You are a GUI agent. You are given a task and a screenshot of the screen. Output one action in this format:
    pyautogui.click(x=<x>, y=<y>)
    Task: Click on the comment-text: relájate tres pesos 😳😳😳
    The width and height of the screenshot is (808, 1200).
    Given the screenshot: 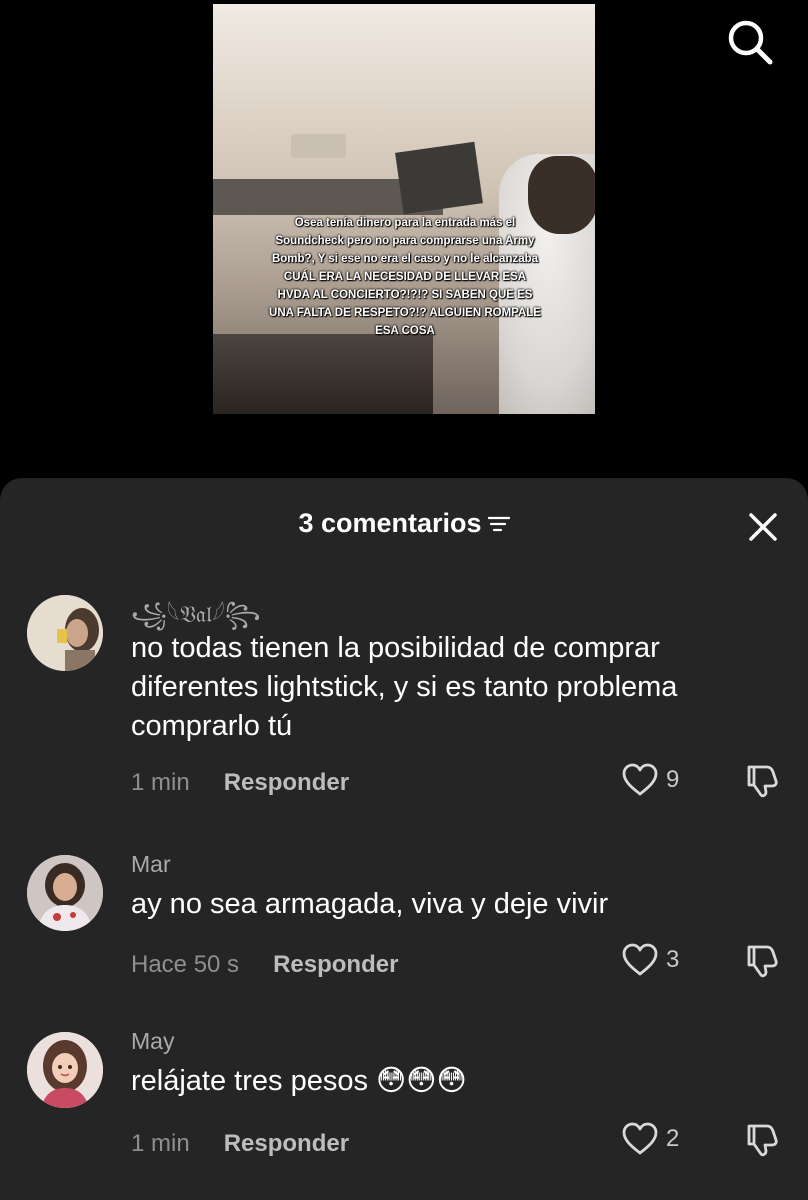 What is the action you would take?
    pyautogui.click(x=431, y=1081)
    